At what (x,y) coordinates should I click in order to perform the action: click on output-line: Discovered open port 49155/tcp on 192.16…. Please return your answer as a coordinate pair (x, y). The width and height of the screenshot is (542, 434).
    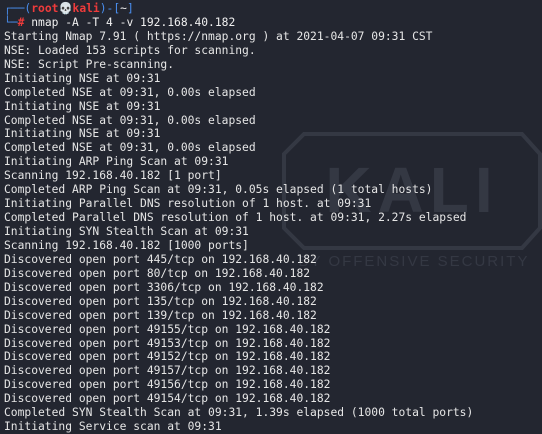
    Looking at the image, I should click on (167, 329).